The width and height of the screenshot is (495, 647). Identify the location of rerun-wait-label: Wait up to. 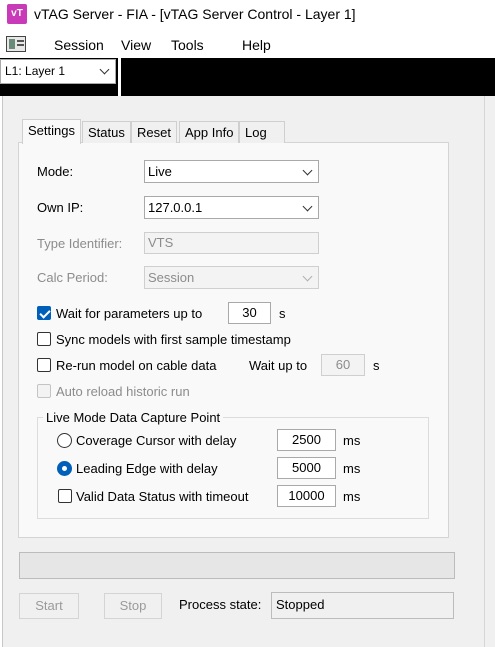
(278, 365).